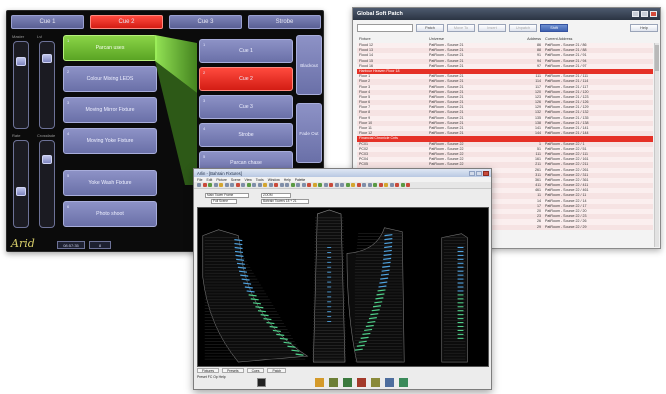  What do you see at coordinates (110, 79) in the screenshot?
I see `effect-button: 2 Colour Mixing LEDS` at bounding box center [110, 79].